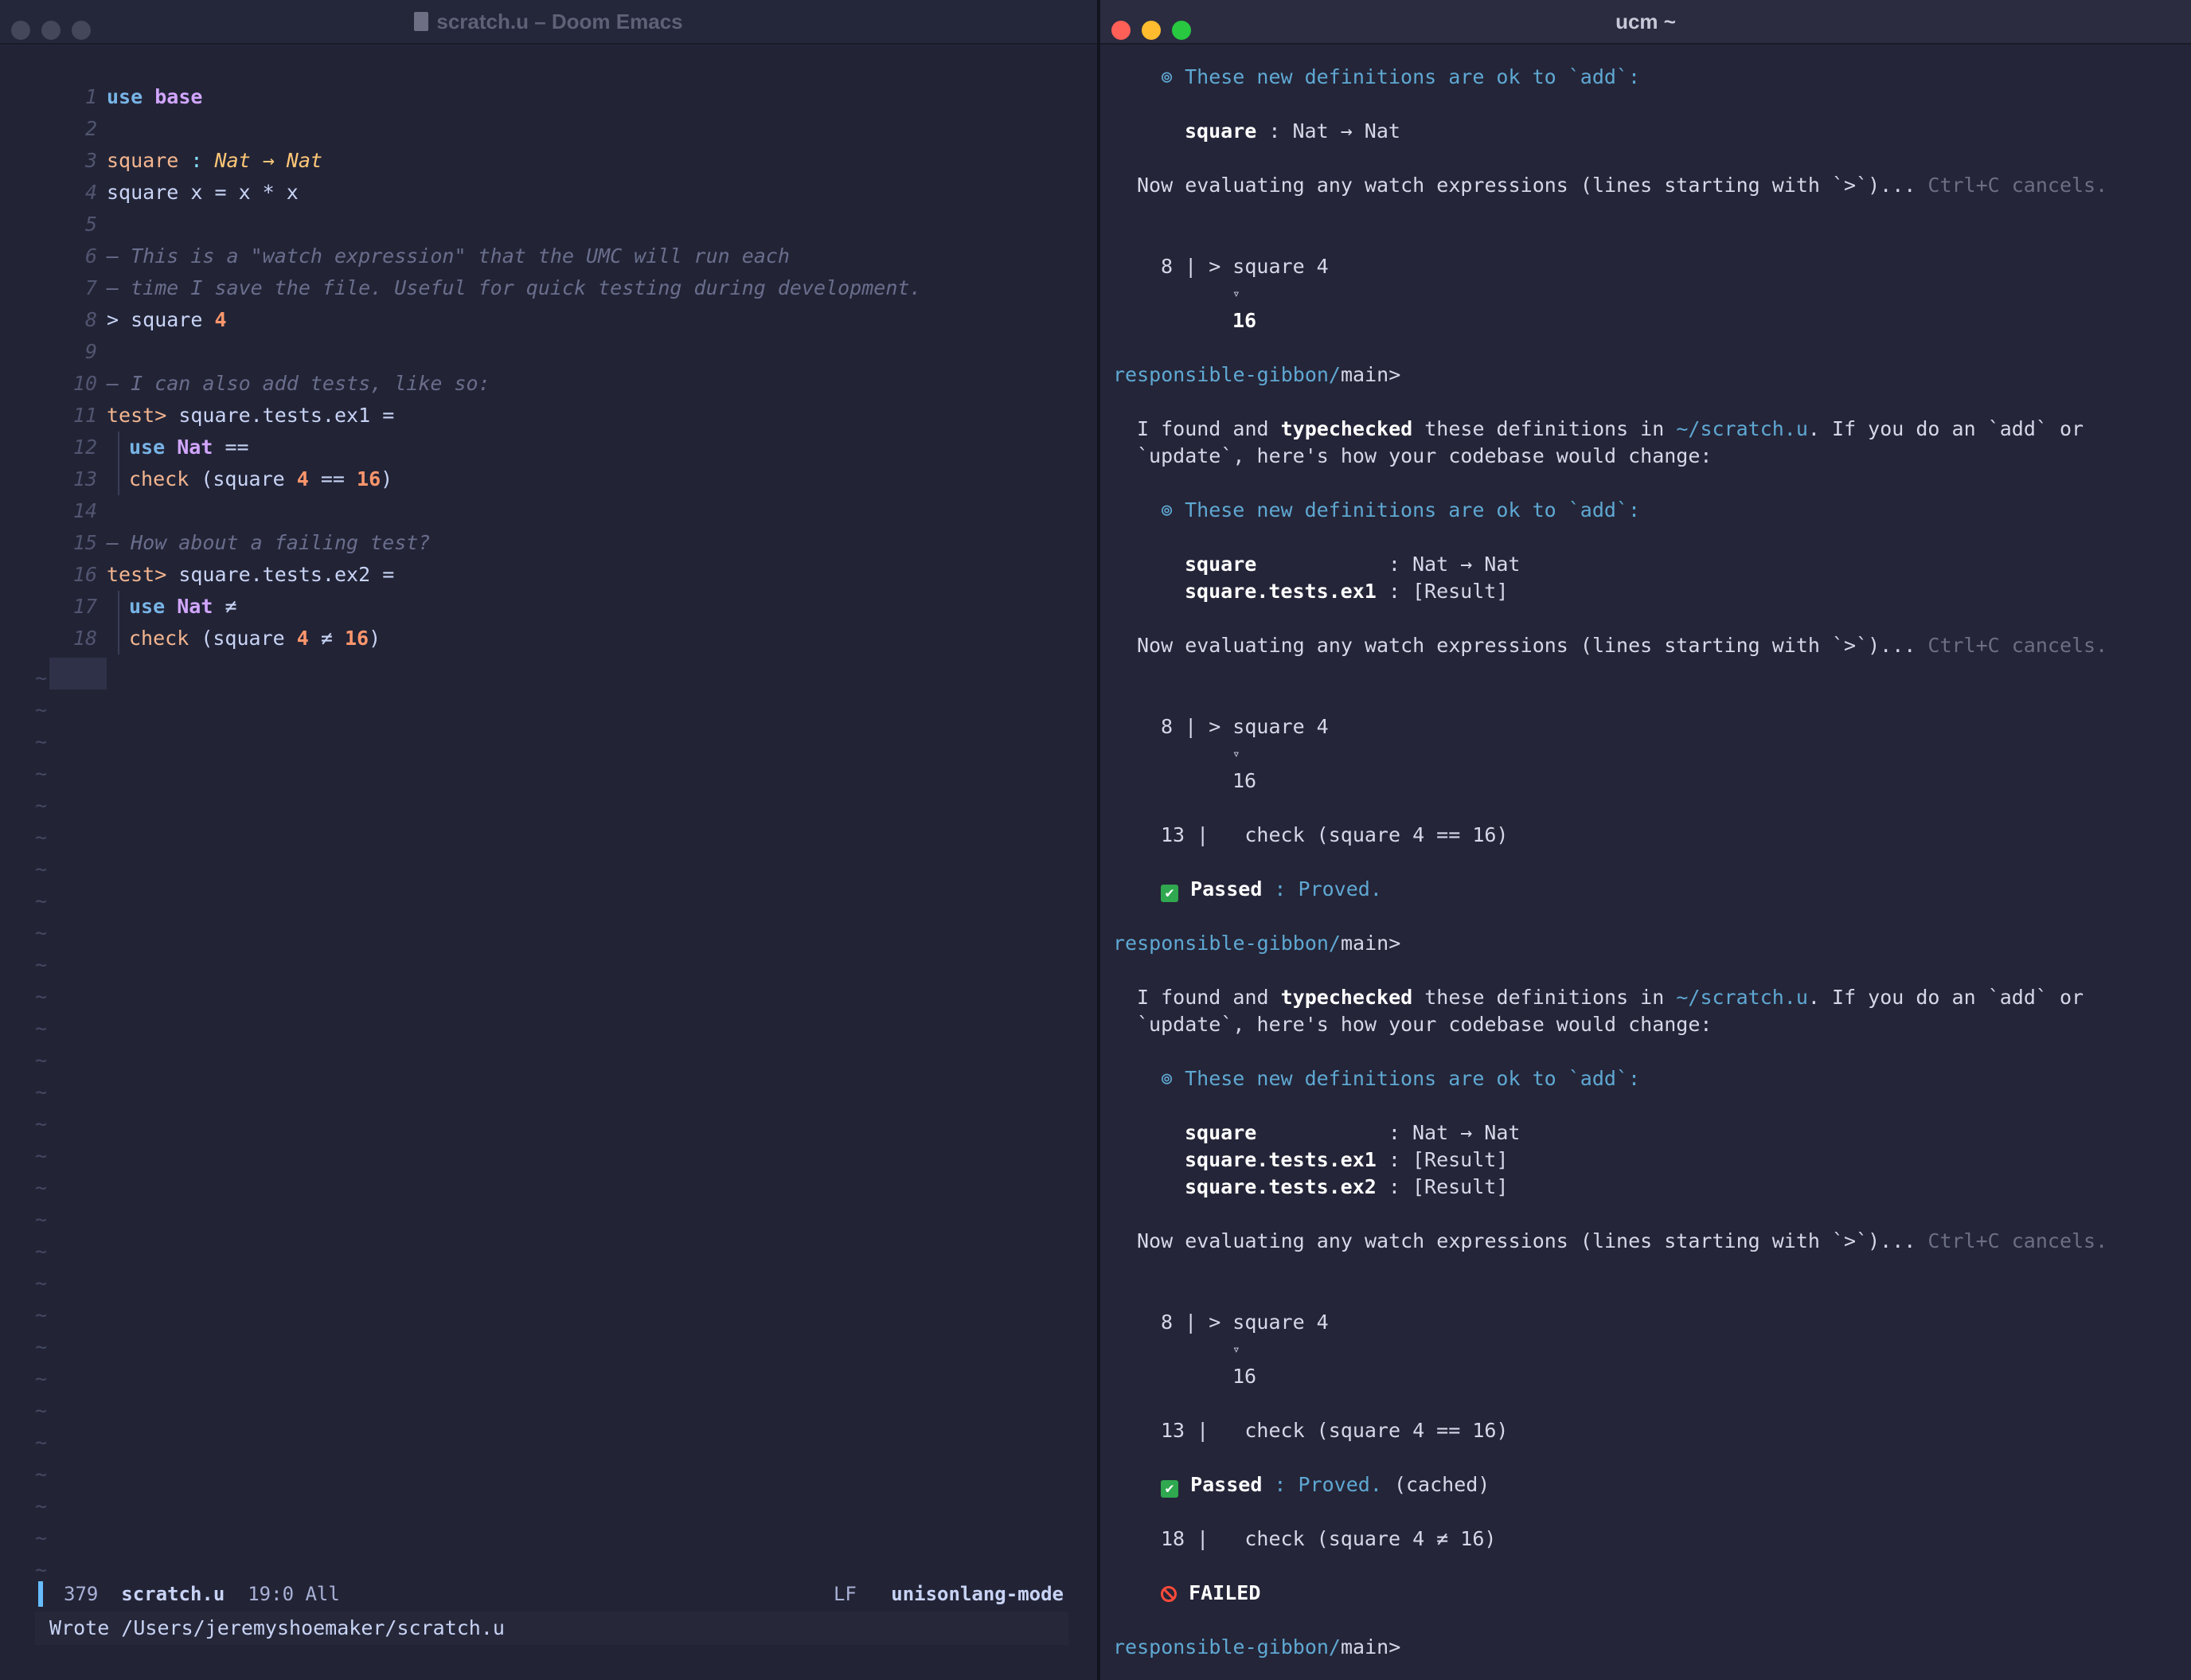 The width and height of the screenshot is (2191, 1680). I want to click on check-mark-icon: ✔, so click(1169, 1489).